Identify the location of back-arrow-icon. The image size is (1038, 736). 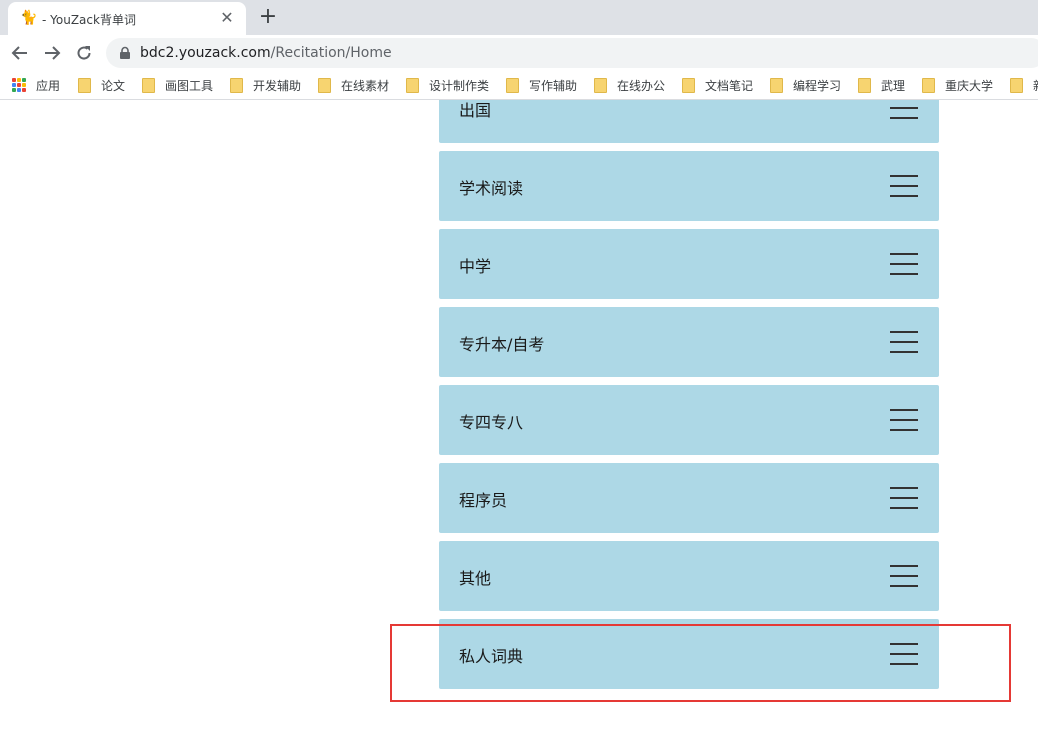
(19, 53).